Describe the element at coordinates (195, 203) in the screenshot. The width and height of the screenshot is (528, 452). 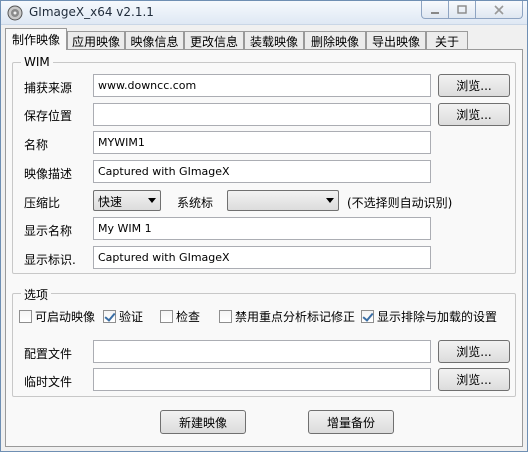
I see `flags-label: 系统标` at that location.